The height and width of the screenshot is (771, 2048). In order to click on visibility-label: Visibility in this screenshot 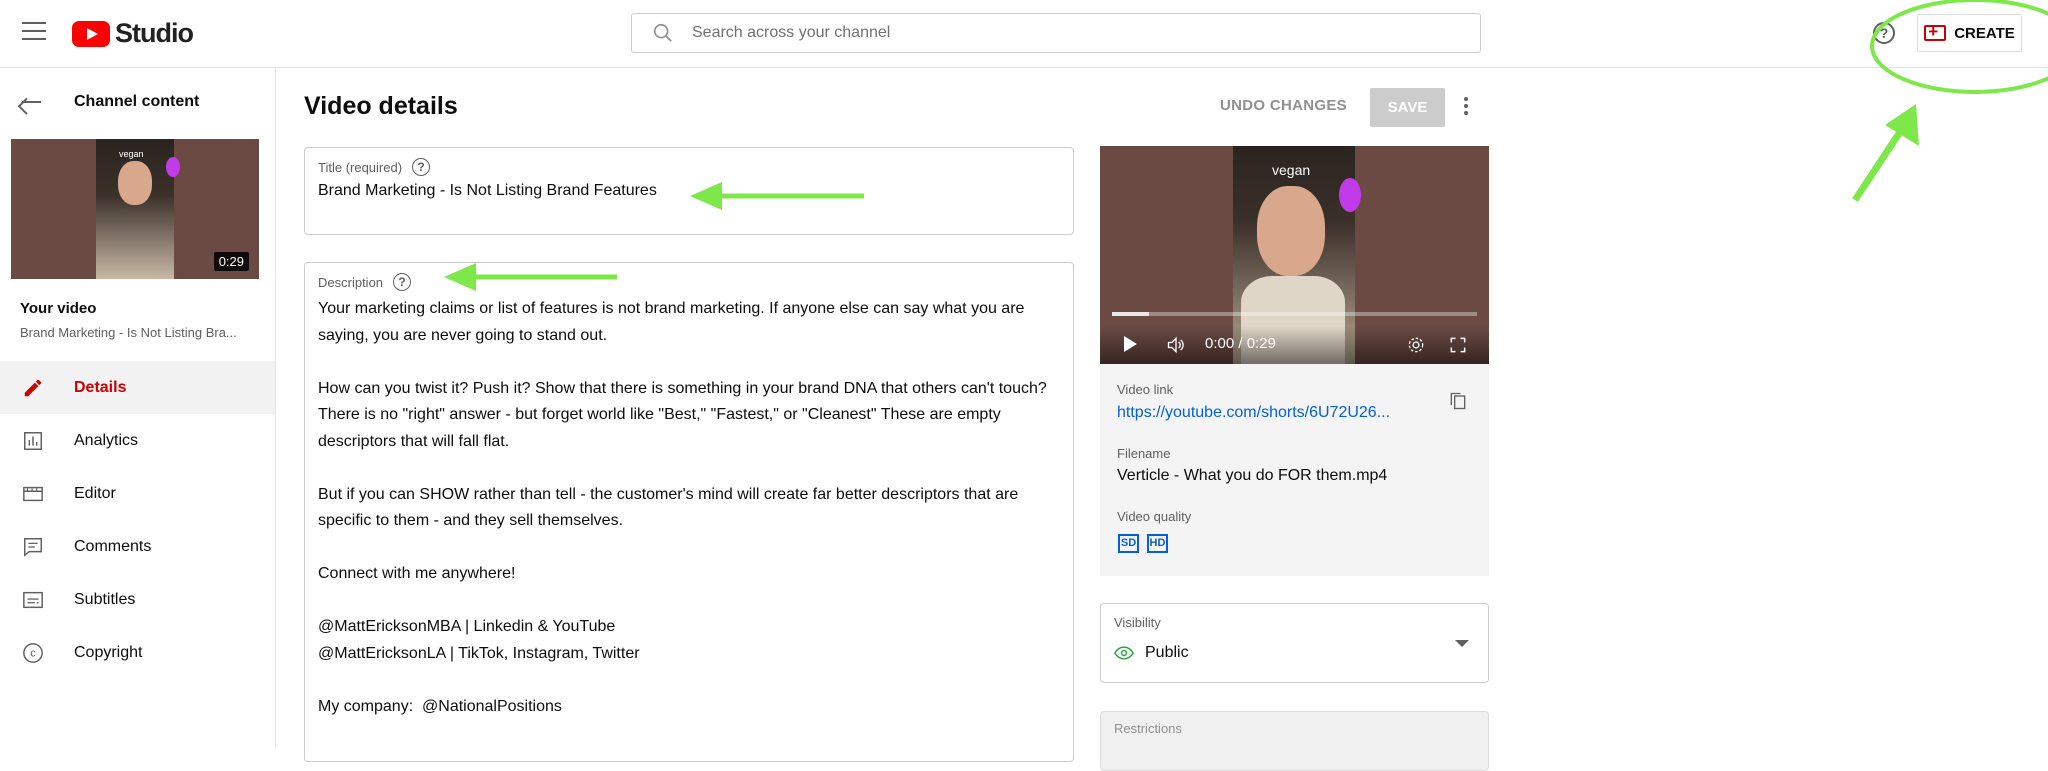, I will do `click(1137, 622)`.